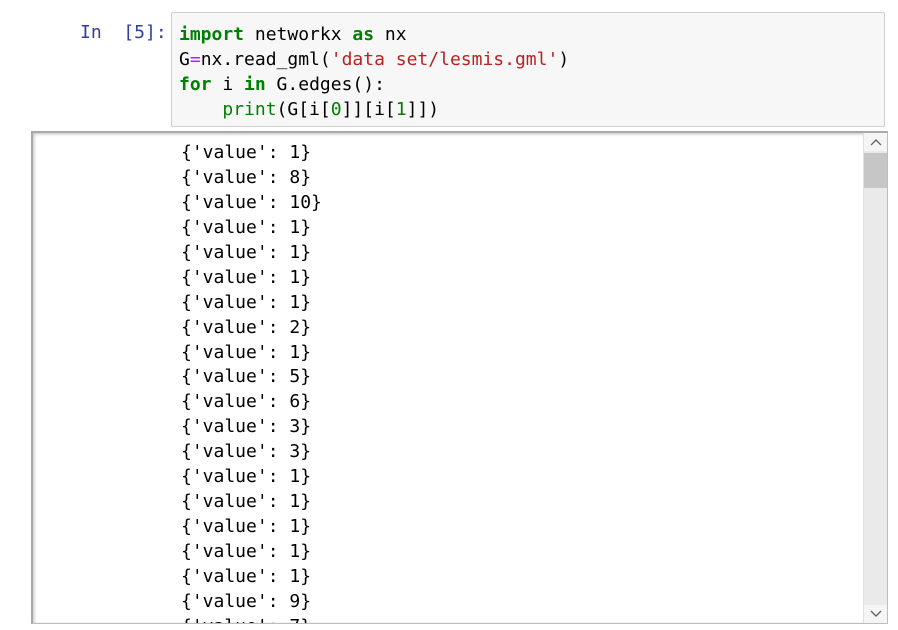 This screenshot has width=898, height=630. Describe the element at coordinates (195, 84) in the screenshot. I see `keyword-for: for` at that location.